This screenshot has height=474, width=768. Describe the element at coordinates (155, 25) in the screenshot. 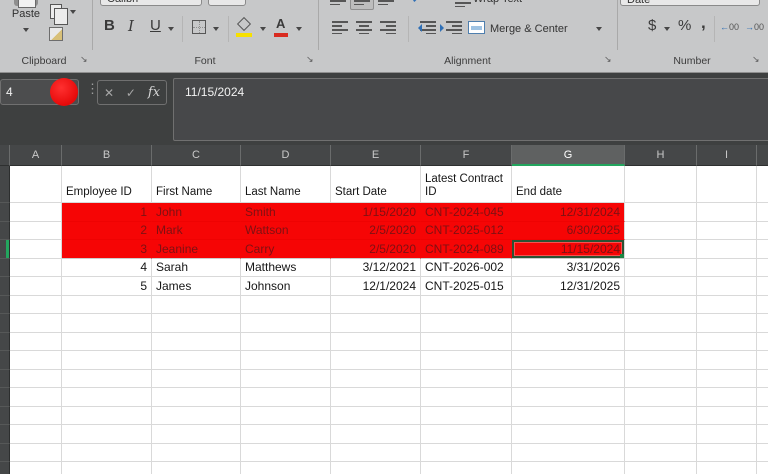

I see `underline-button: U` at that location.